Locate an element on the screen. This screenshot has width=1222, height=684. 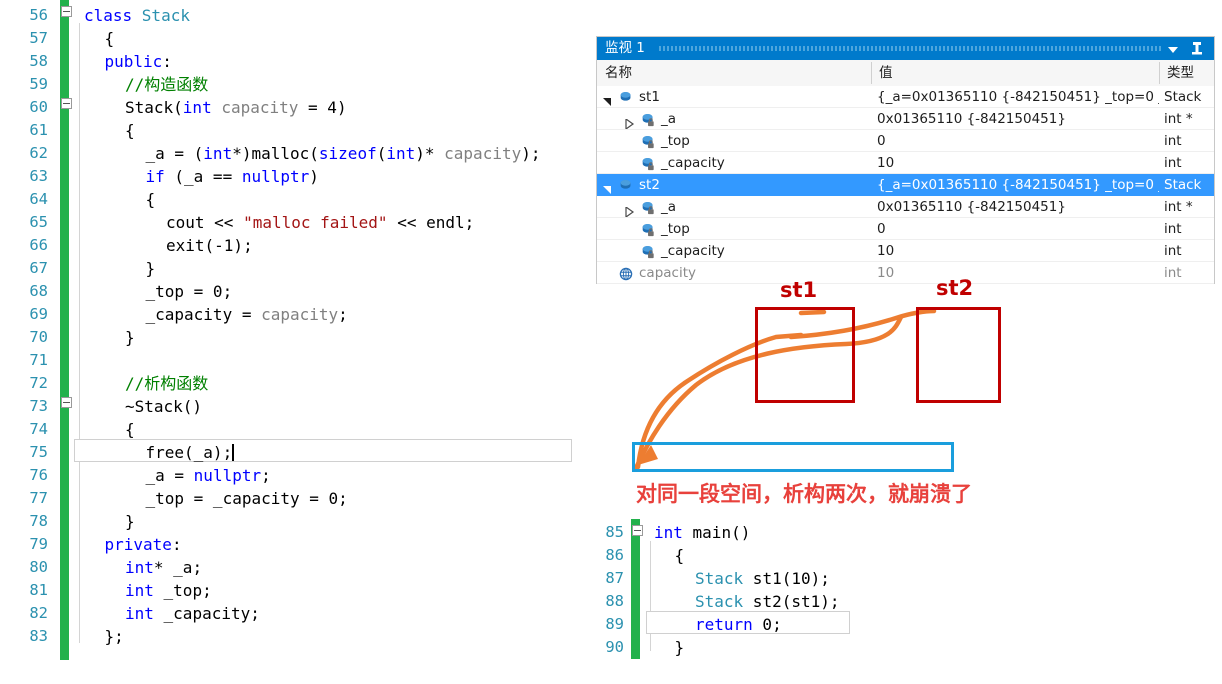
code-line: _top = 0; is located at coordinates (189, 291).